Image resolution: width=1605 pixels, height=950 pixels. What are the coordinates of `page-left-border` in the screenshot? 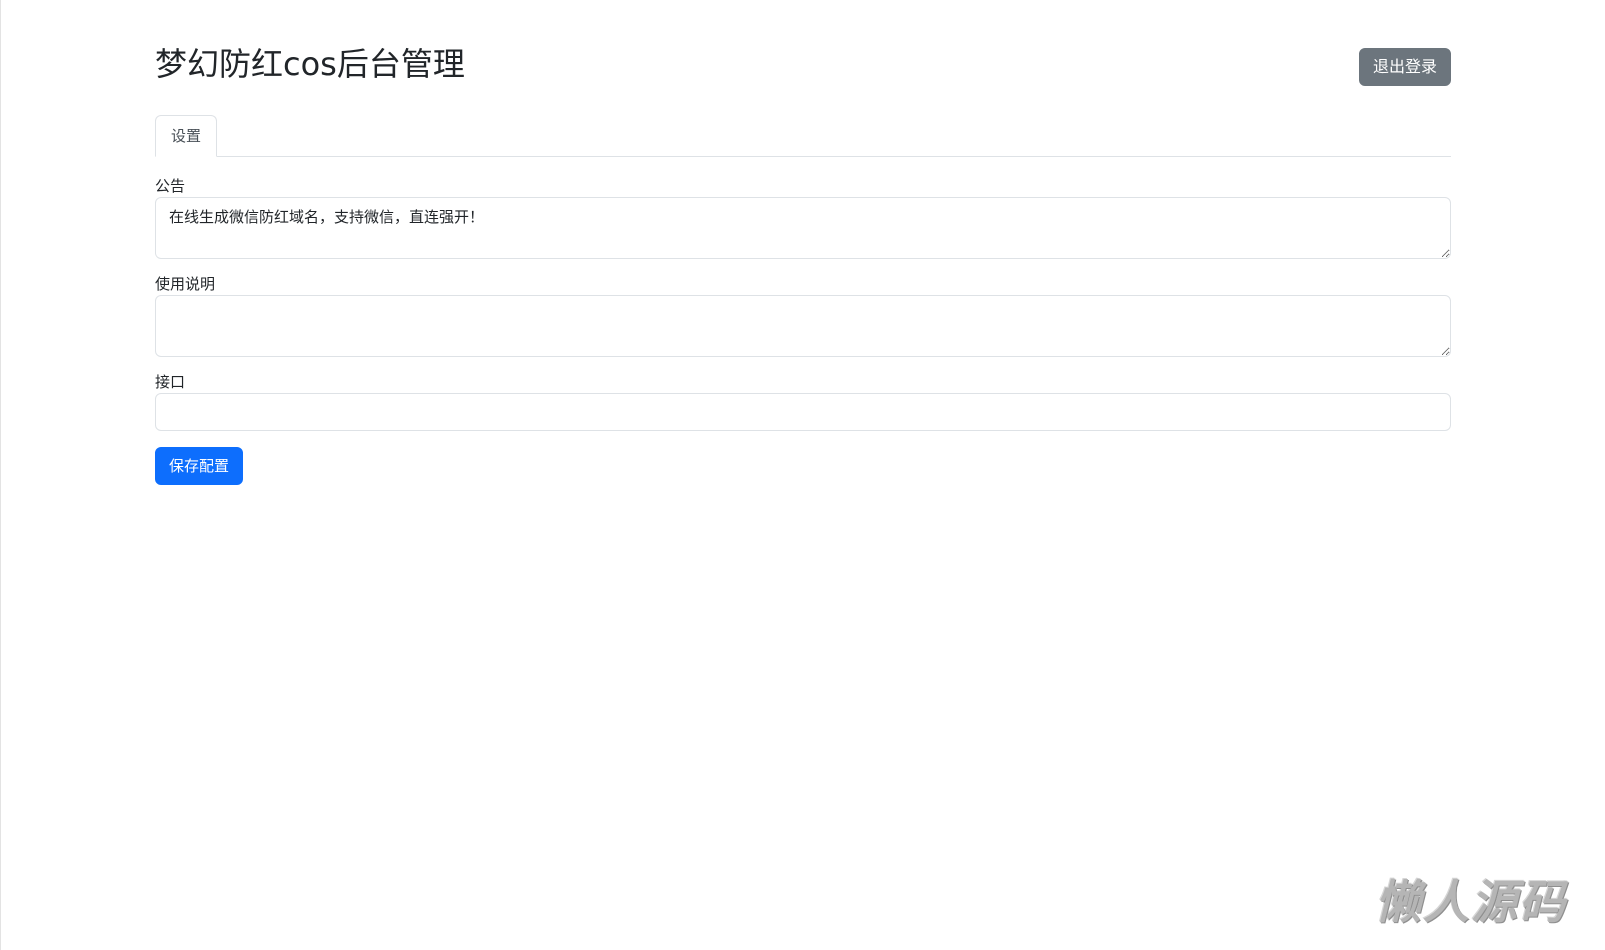 It's located at (0, 475).